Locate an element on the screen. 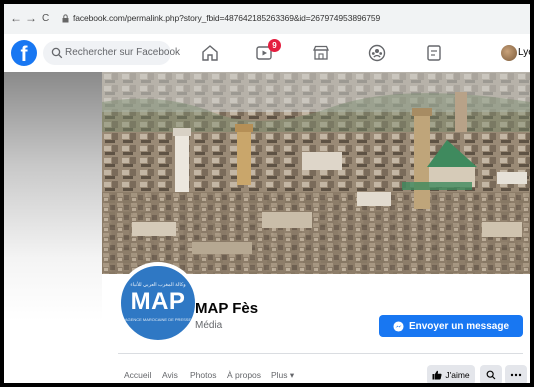 The height and width of the screenshot is (387, 534). more-options-button is located at coordinates (516, 374).